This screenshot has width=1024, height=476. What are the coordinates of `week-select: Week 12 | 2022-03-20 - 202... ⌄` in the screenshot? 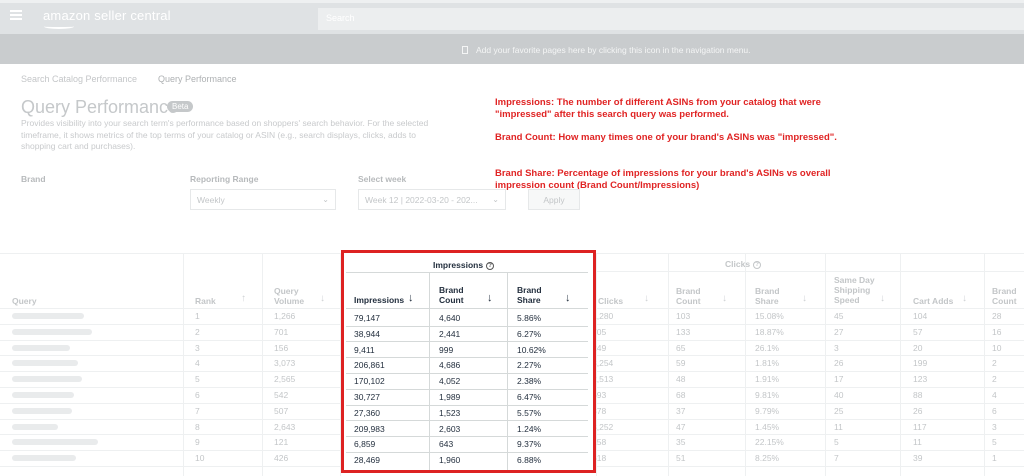 It's located at (432, 199).